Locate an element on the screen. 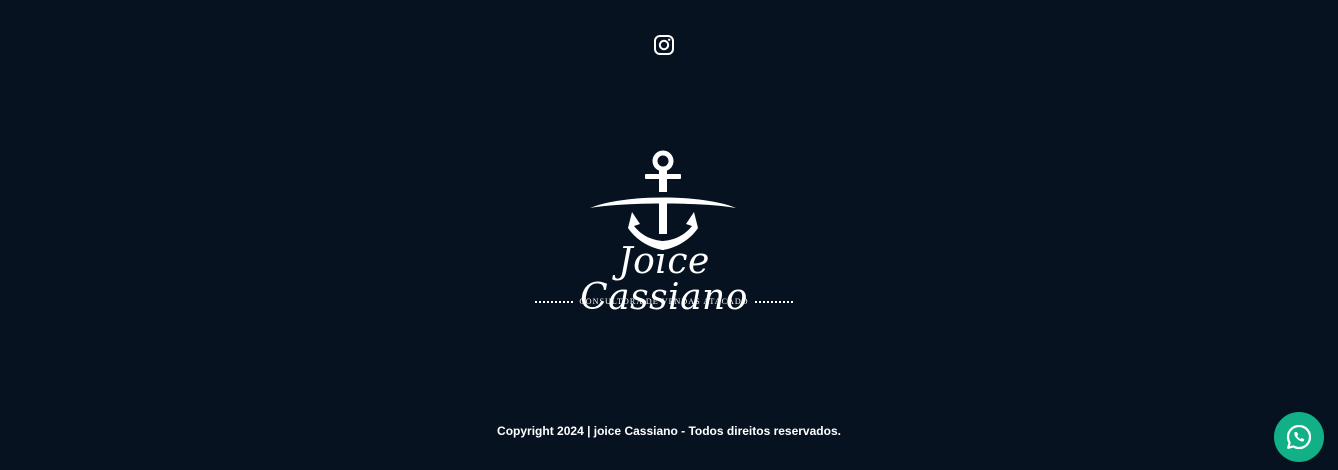 This screenshot has width=1338, height=470. tagline-row: CONSULTORA DE VENDAS ATACADO is located at coordinates (664, 301).